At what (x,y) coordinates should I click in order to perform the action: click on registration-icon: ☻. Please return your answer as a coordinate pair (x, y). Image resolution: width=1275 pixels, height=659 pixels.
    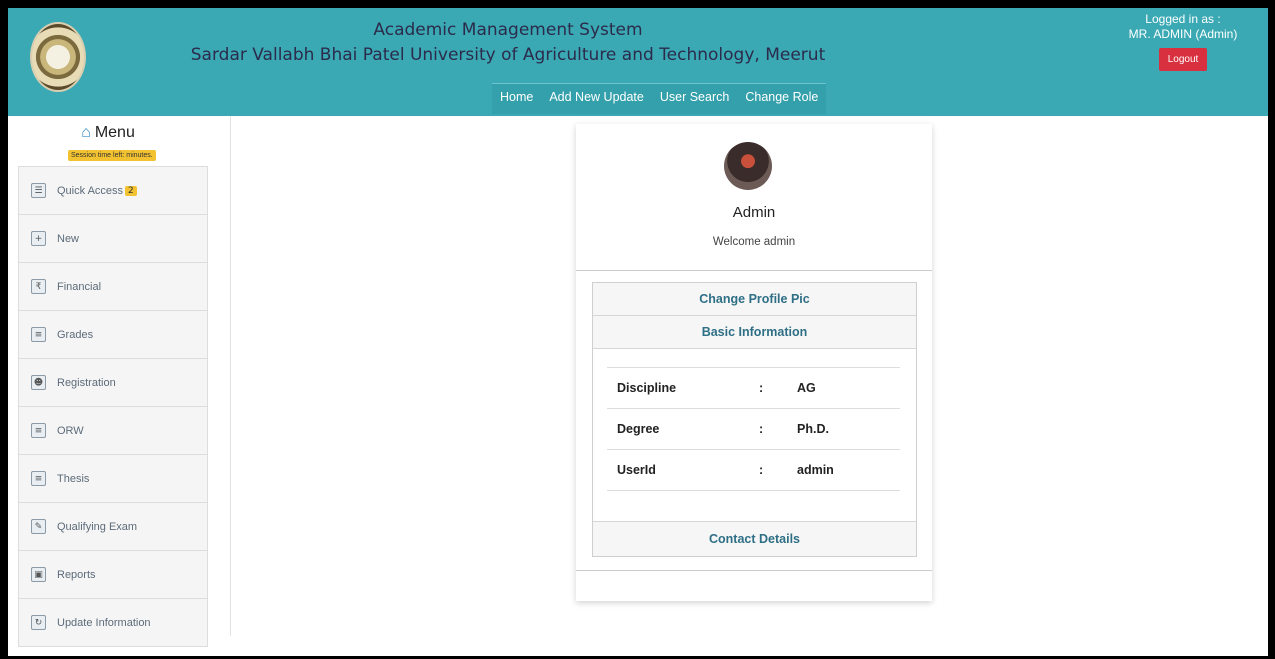
    Looking at the image, I should click on (38, 382).